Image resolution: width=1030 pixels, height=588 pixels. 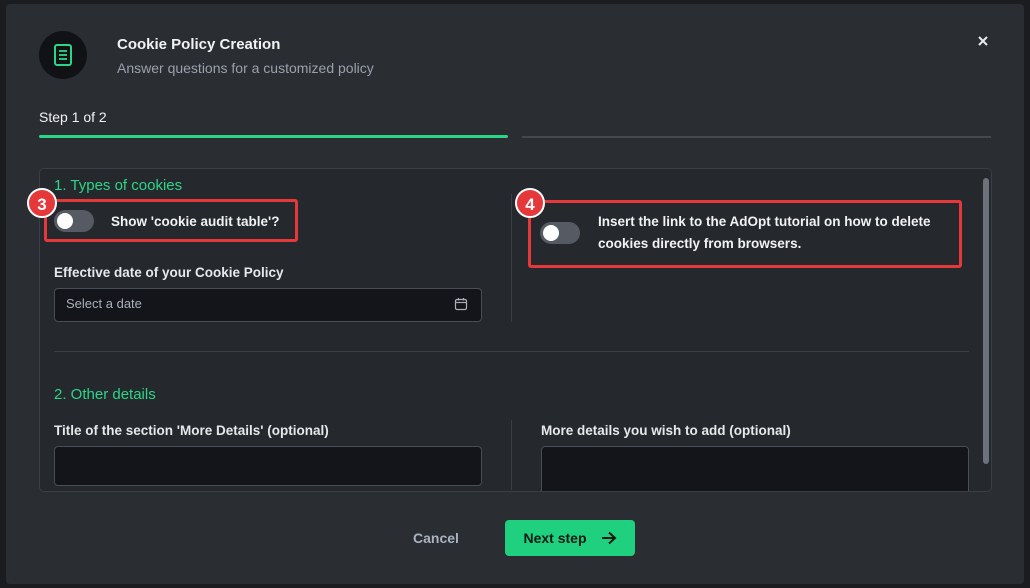 I want to click on step-indicator: Step 1 of 2, so click(x=73, y=117).